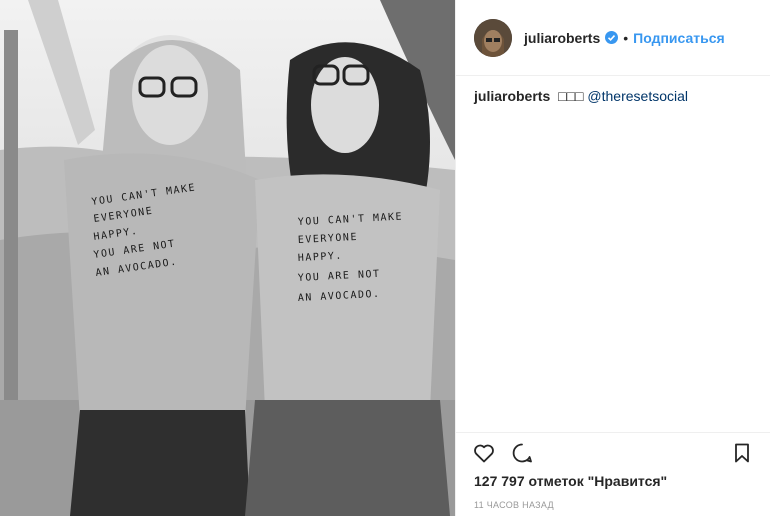 Image resolution: width=770 pixels, height=516 pixels. I want to click on post-caption: juliaroberts □□□ @theresetsocial, so click(613, 96).